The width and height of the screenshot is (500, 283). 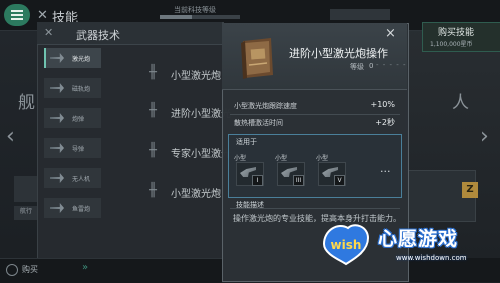 What do you see at coordinates (246, 142) in the screenshot?
I see `applies-to-title: 适用于` at bounding box center [246, 142].